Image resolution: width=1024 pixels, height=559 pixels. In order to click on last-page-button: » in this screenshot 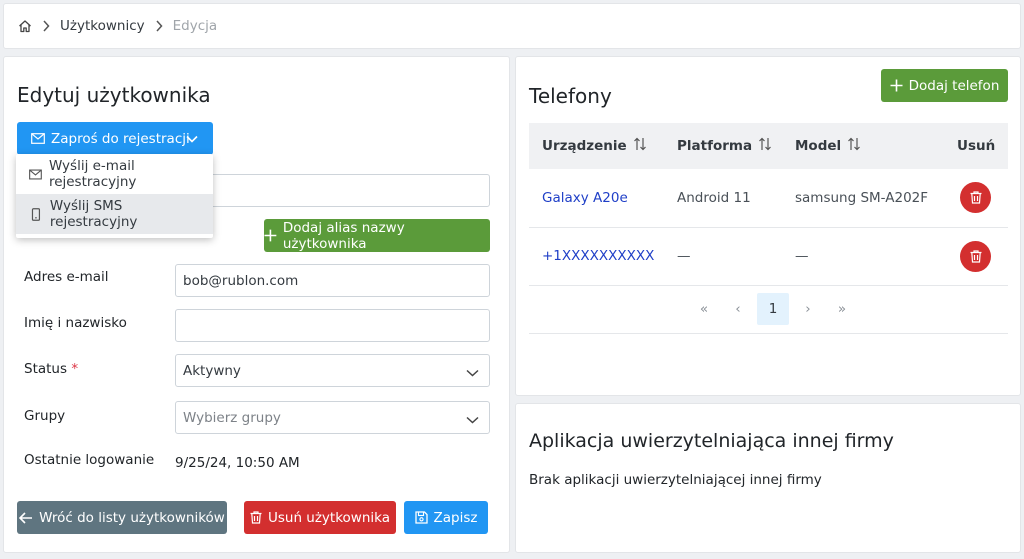, I will do `click(842, 309)`.